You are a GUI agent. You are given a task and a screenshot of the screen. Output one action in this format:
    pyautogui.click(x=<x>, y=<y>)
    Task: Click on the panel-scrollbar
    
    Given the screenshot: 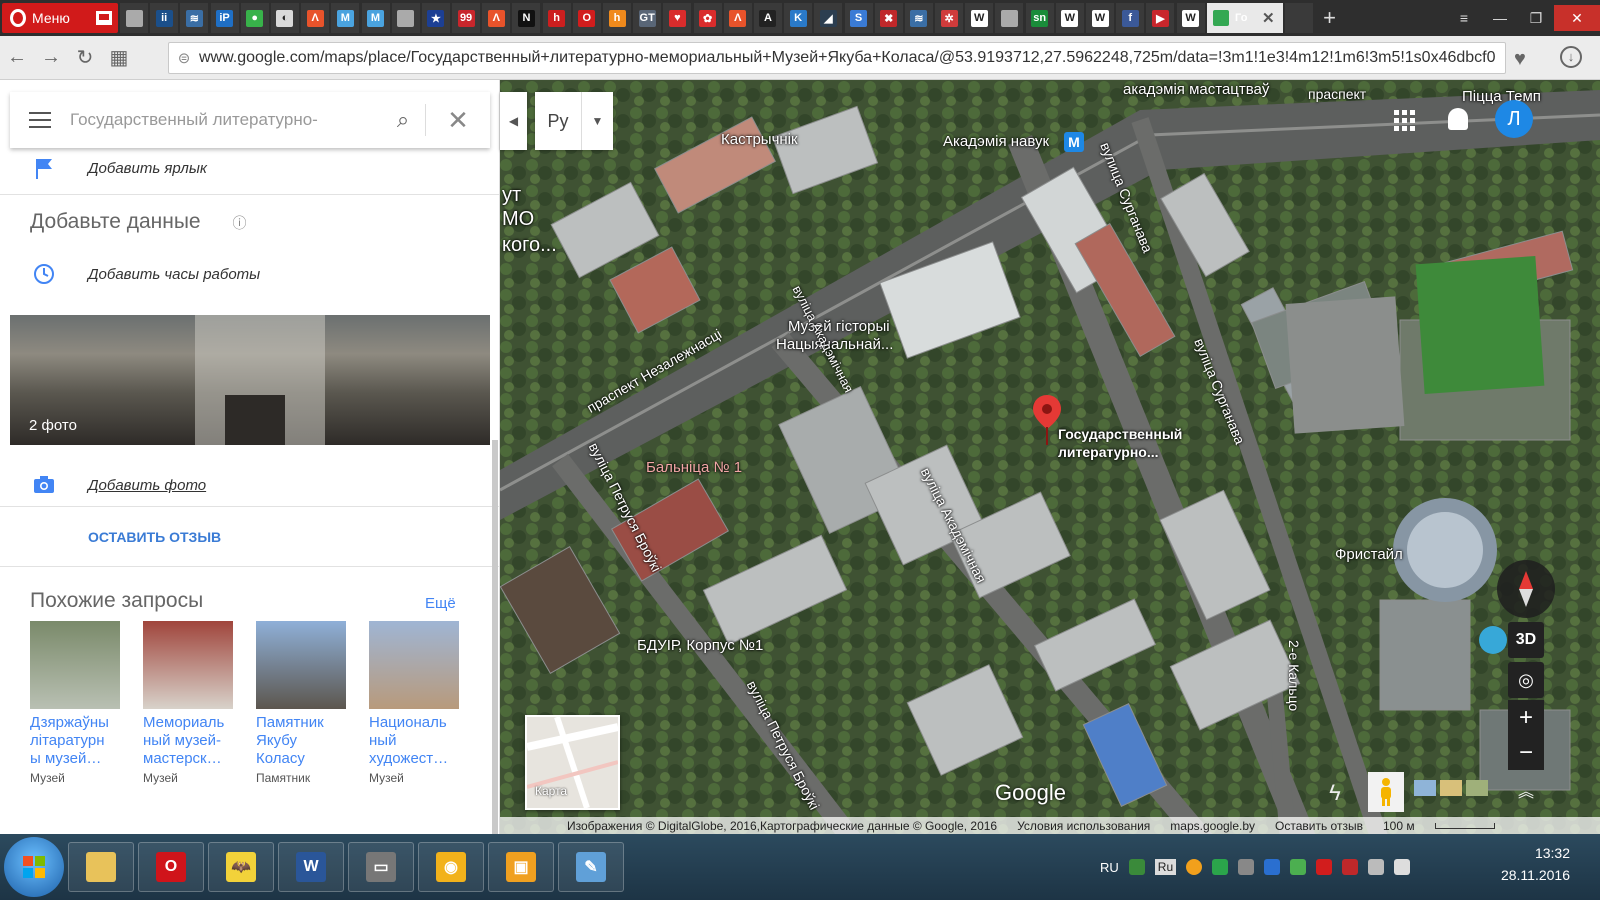 What is the action you would take?
    pyautogui.click(x=495, y=646)
    